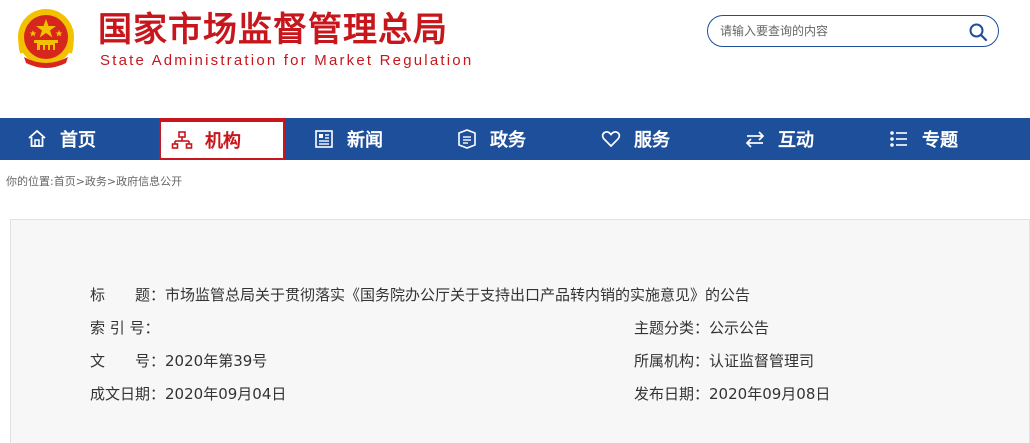  Describe the element at coordinates (128, 295) in the screenshot. I see `info-label: 标 题：` at that location.